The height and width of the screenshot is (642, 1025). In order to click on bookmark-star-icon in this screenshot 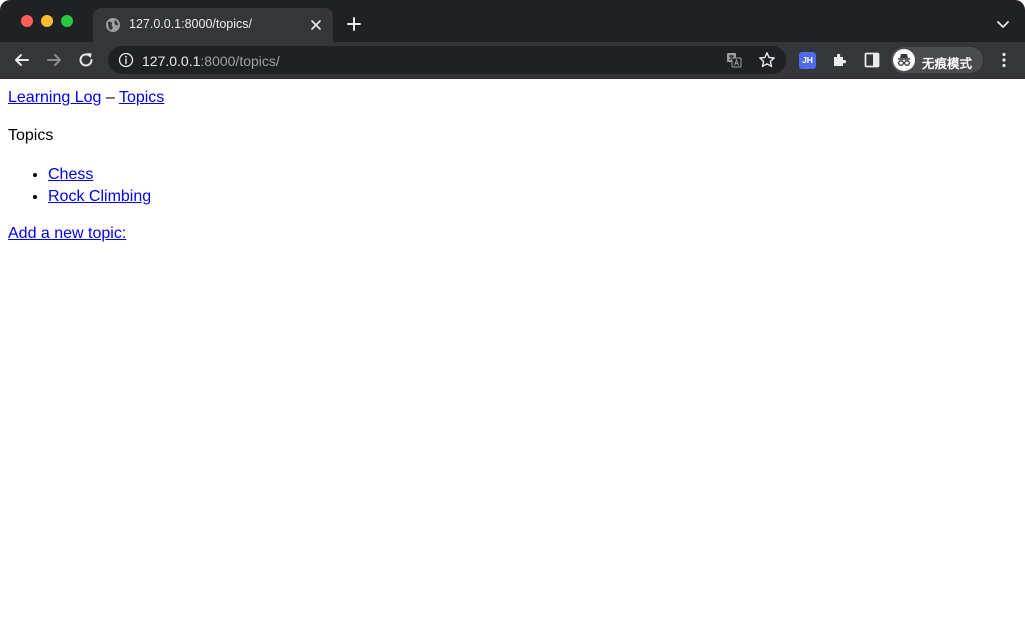, I will do `click(767, 60)`.